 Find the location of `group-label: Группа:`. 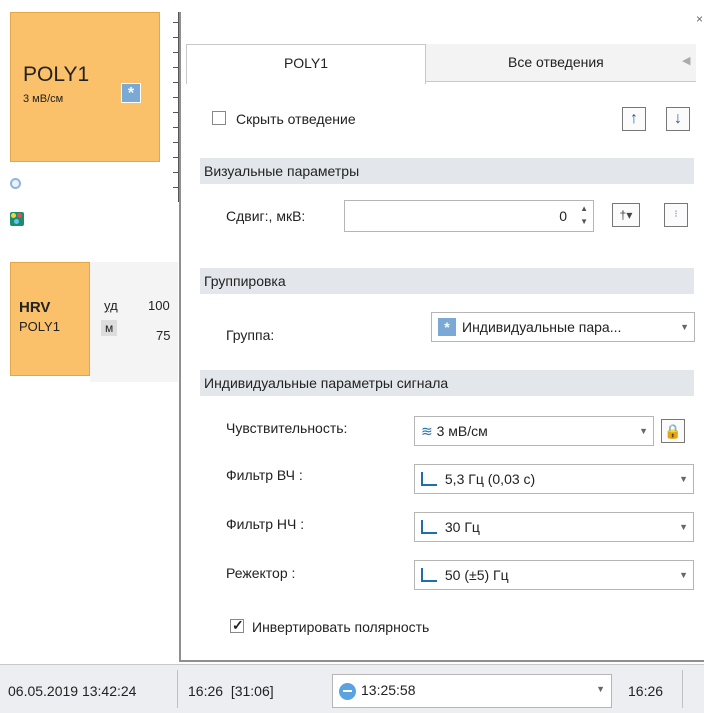

group-label: Группа: is located at coordinates (250, 335).